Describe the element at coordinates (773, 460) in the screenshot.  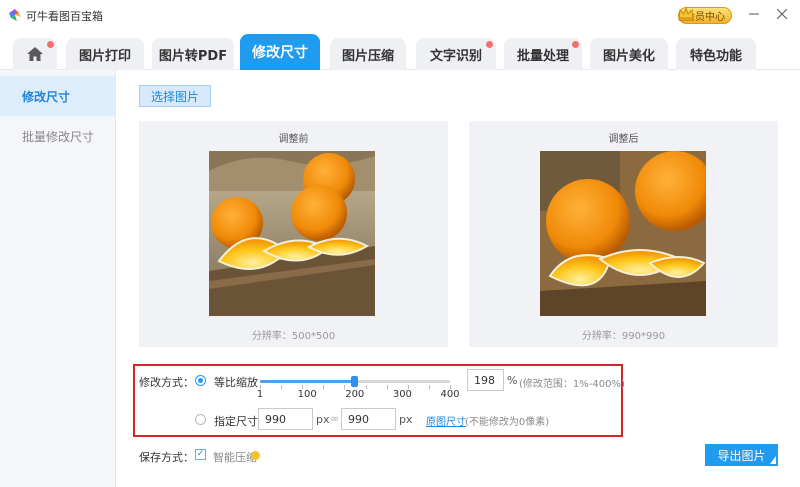
I see `cursor-corner-icon` at that location.